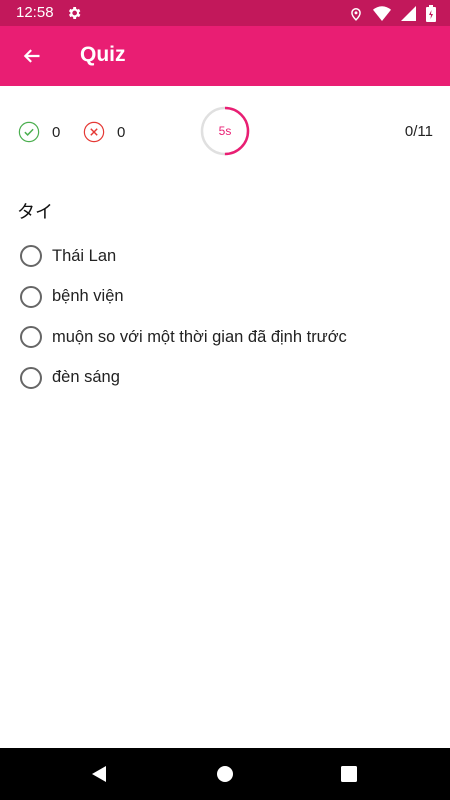  I want to click on nav-back-button, so click(99, 774).